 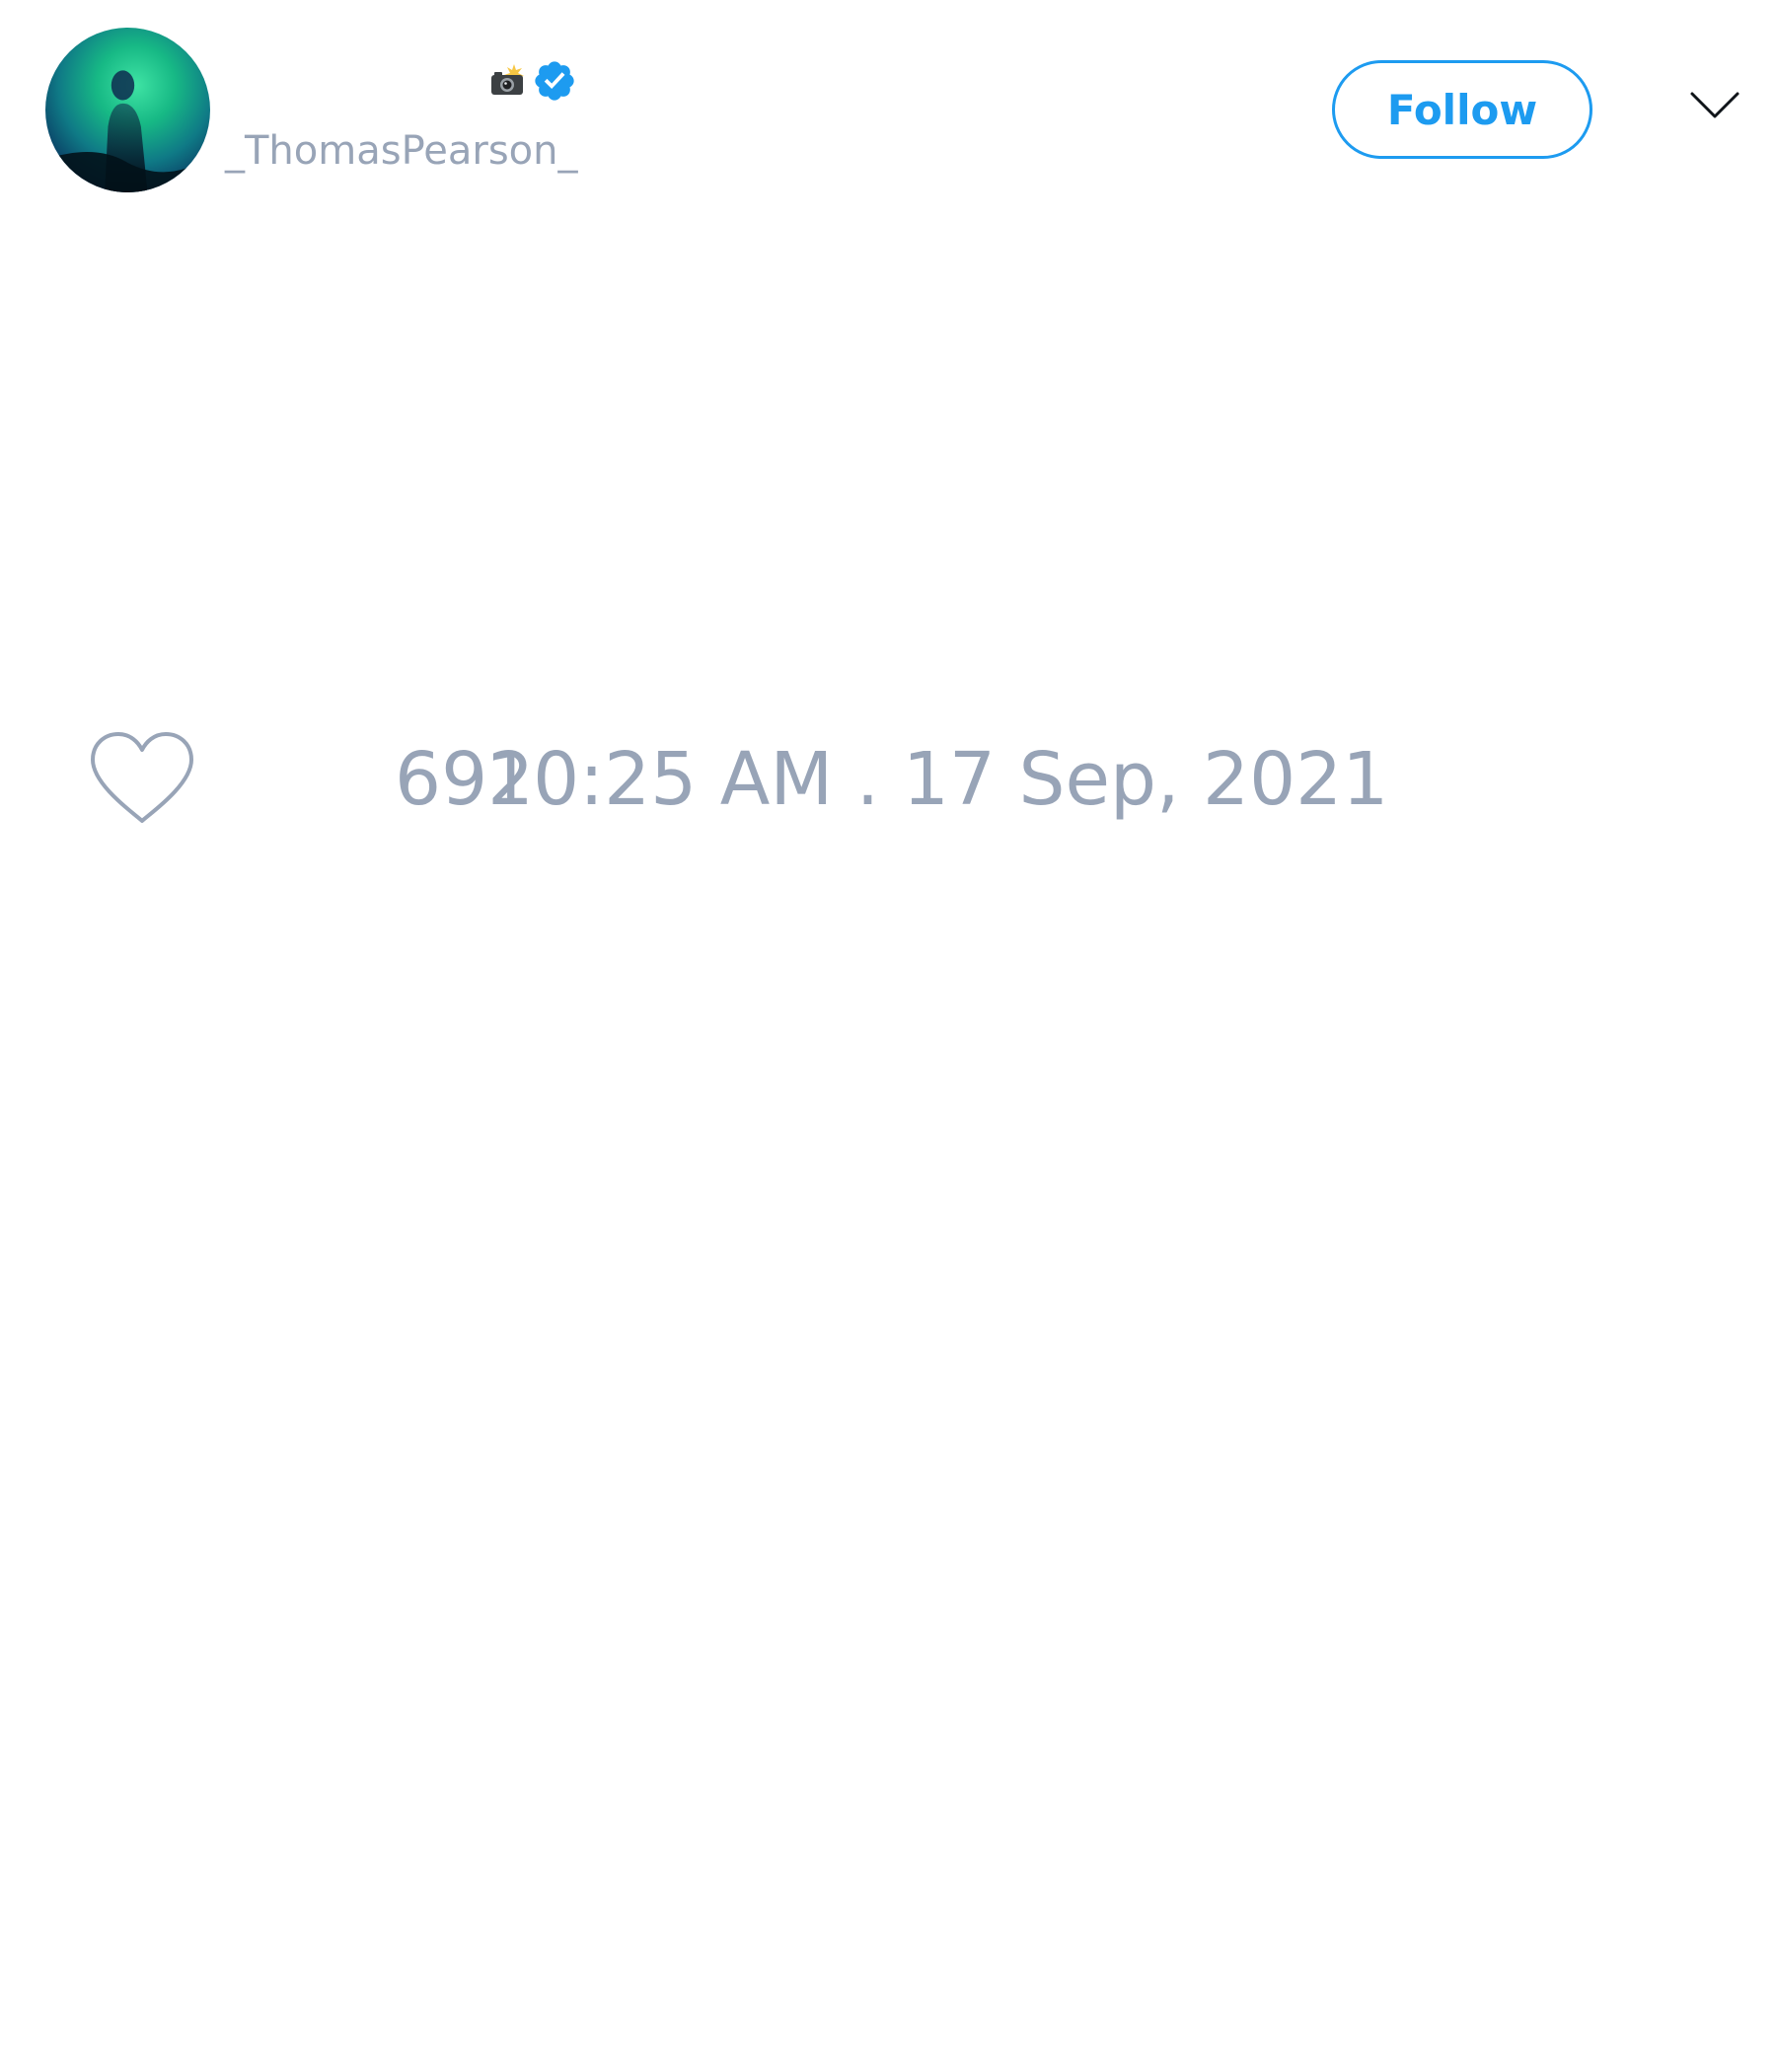 I want to click on avatar, so click(x=128, y=110).